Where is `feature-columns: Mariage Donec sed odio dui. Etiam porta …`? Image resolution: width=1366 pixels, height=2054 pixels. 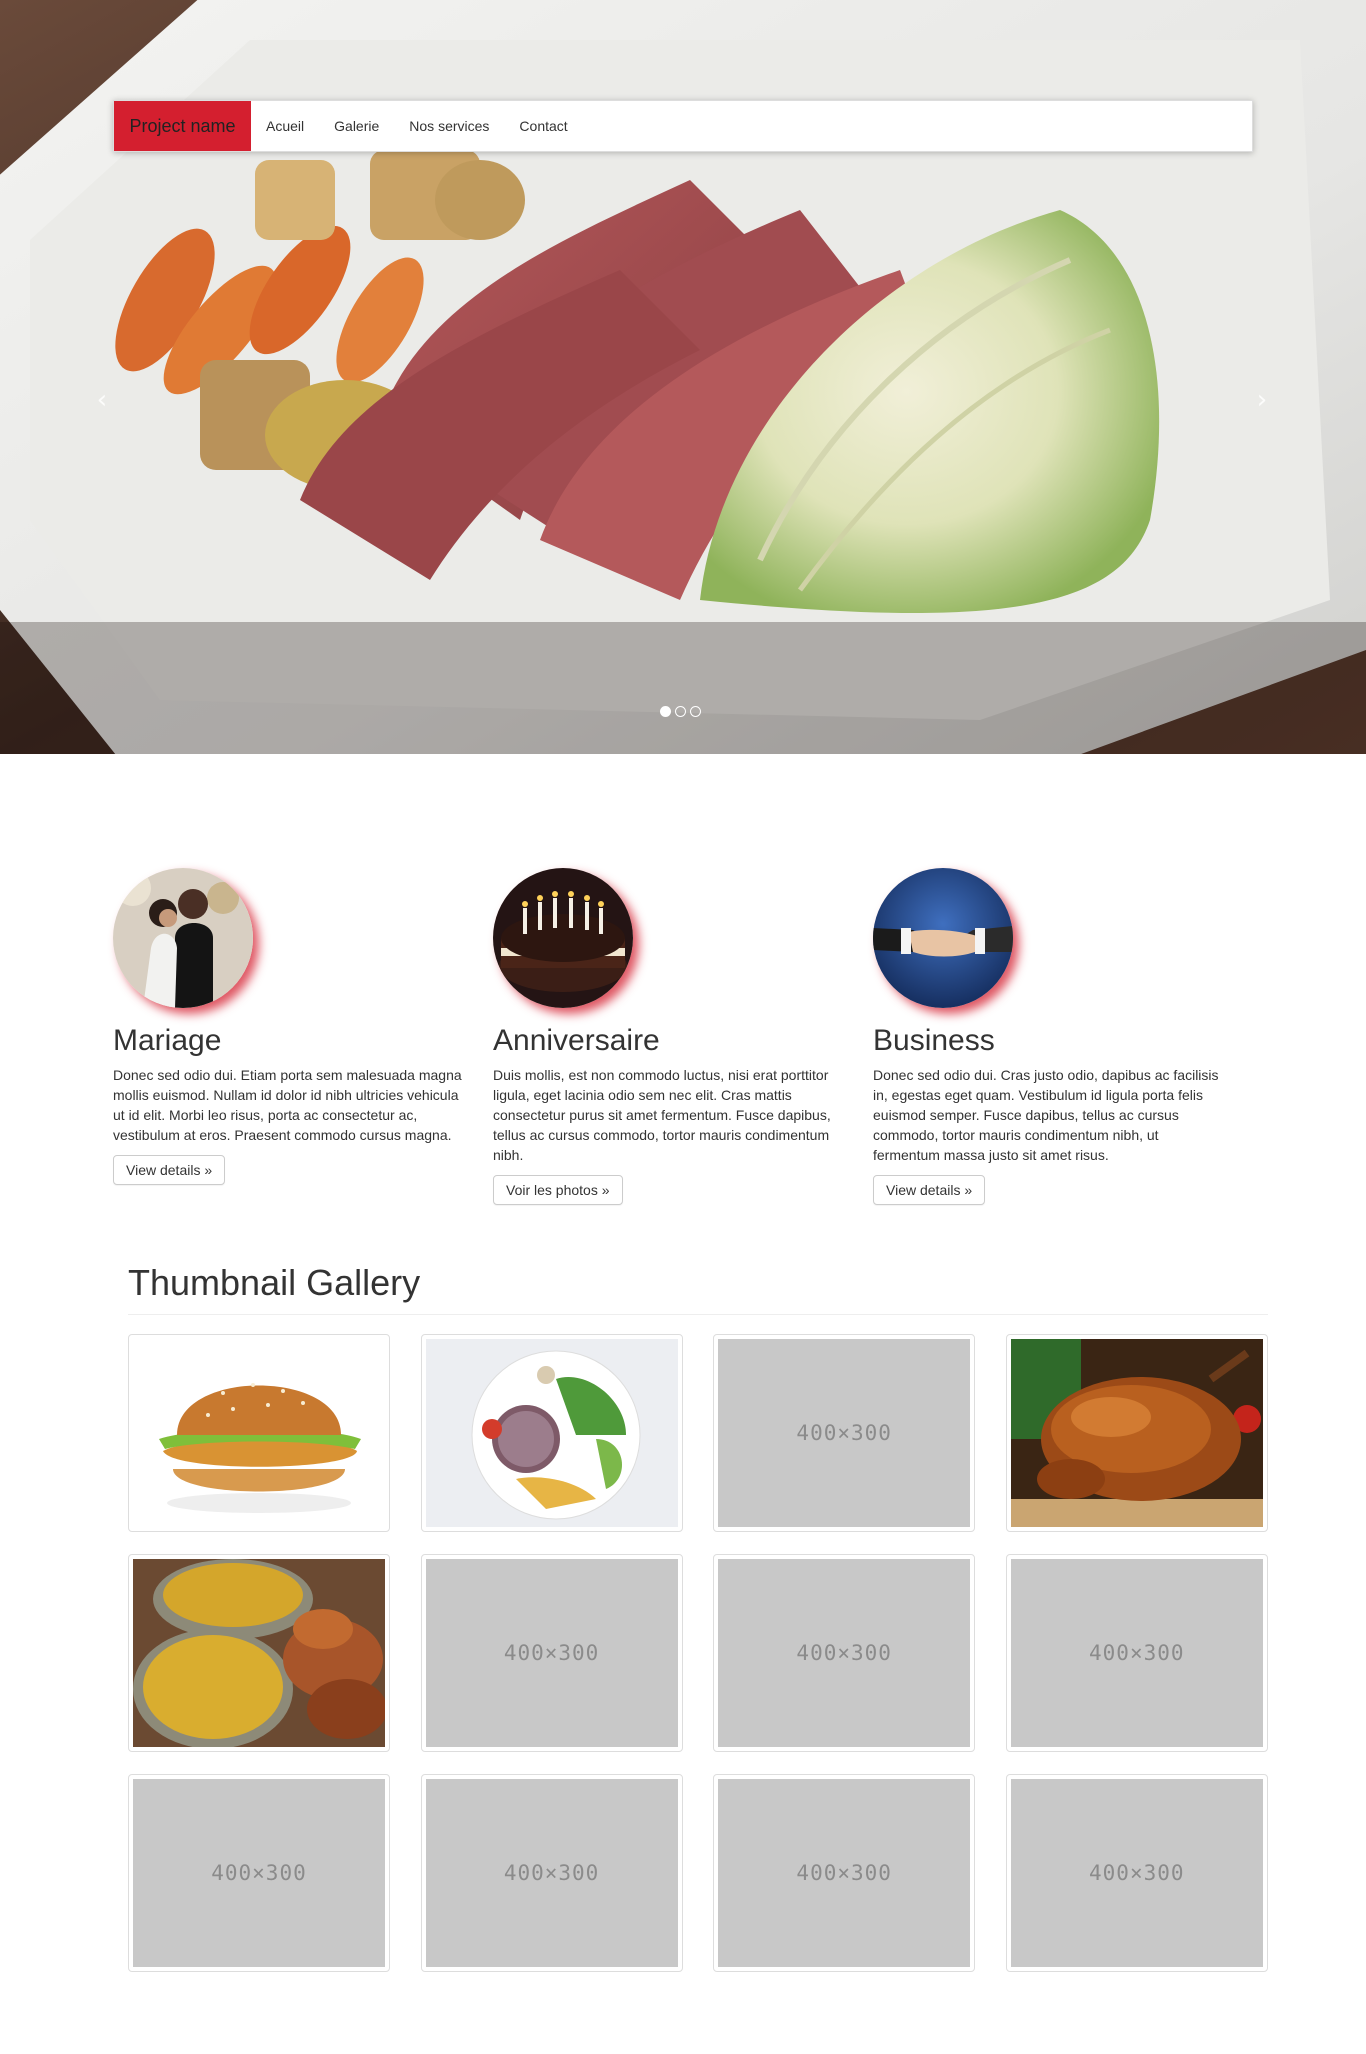
feature-columns: Mariage Donec sed odio dui. Etiam porta … is located at coordinates (683, 1036).